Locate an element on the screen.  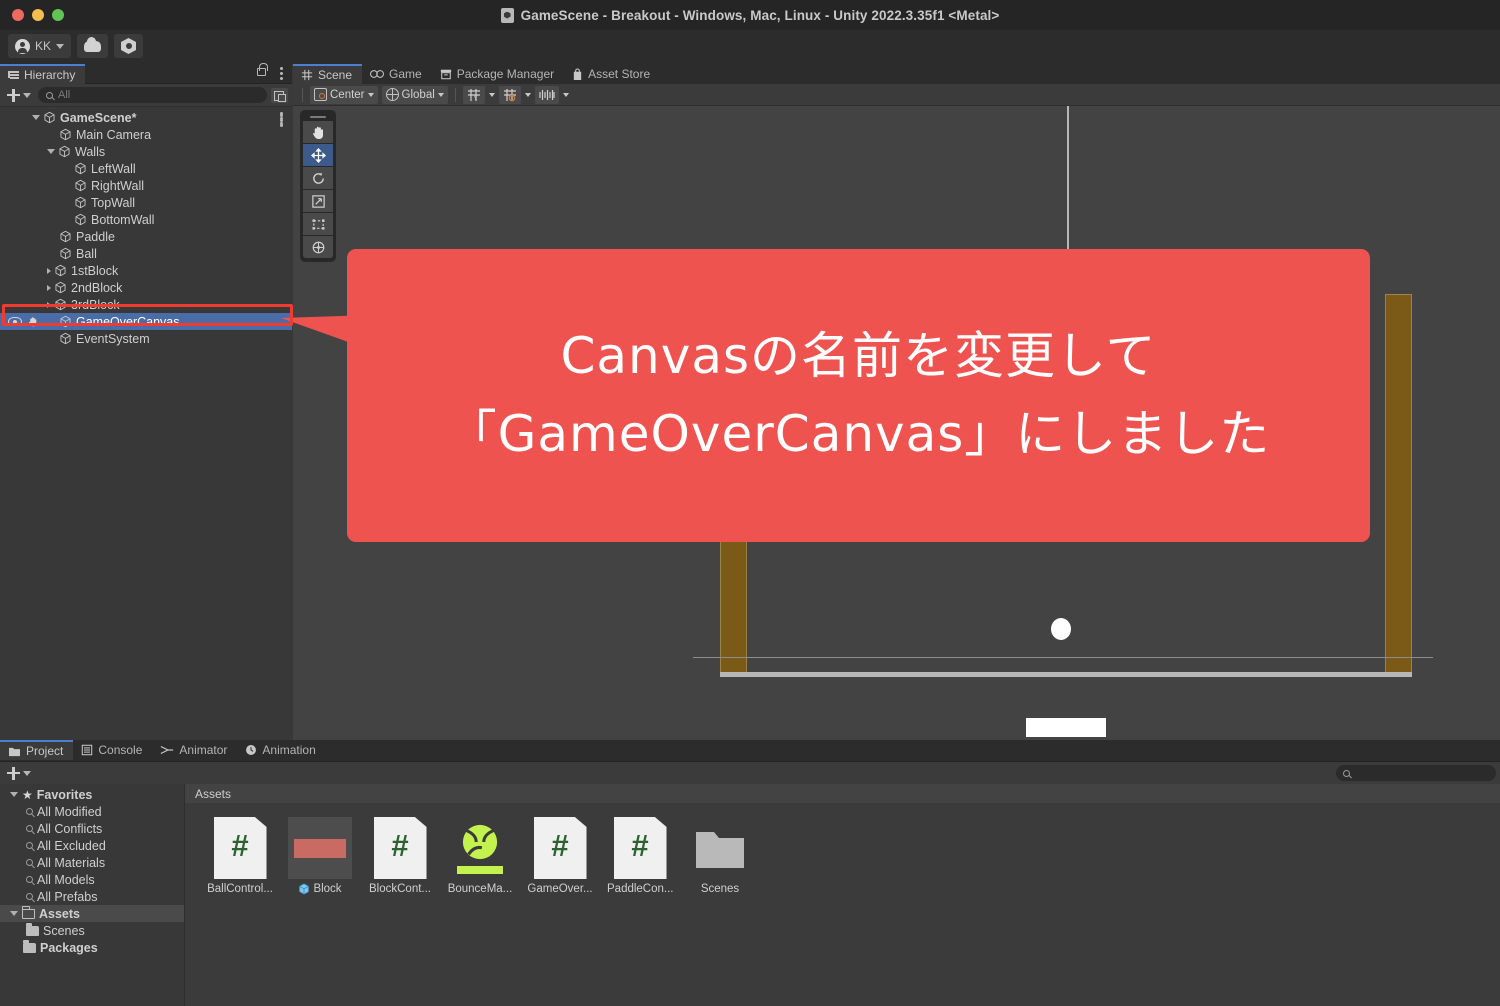
hierarchy-item-eventsystem: EventSystem is located at coordinates (146, 338).